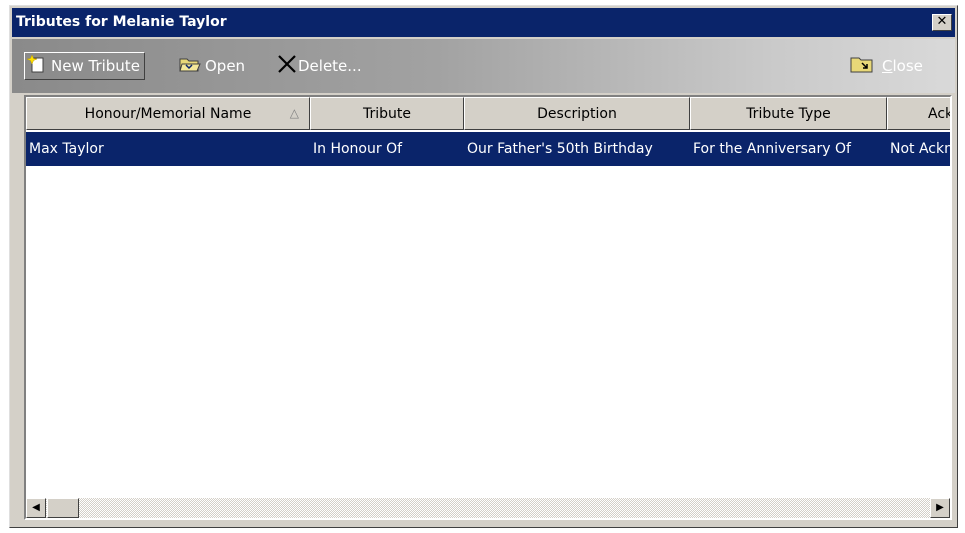 Image resolution: width=965 pixels, height=533 pixels. I want to click on cell-acknowledgement: Not Ackn, so click(920, 149).